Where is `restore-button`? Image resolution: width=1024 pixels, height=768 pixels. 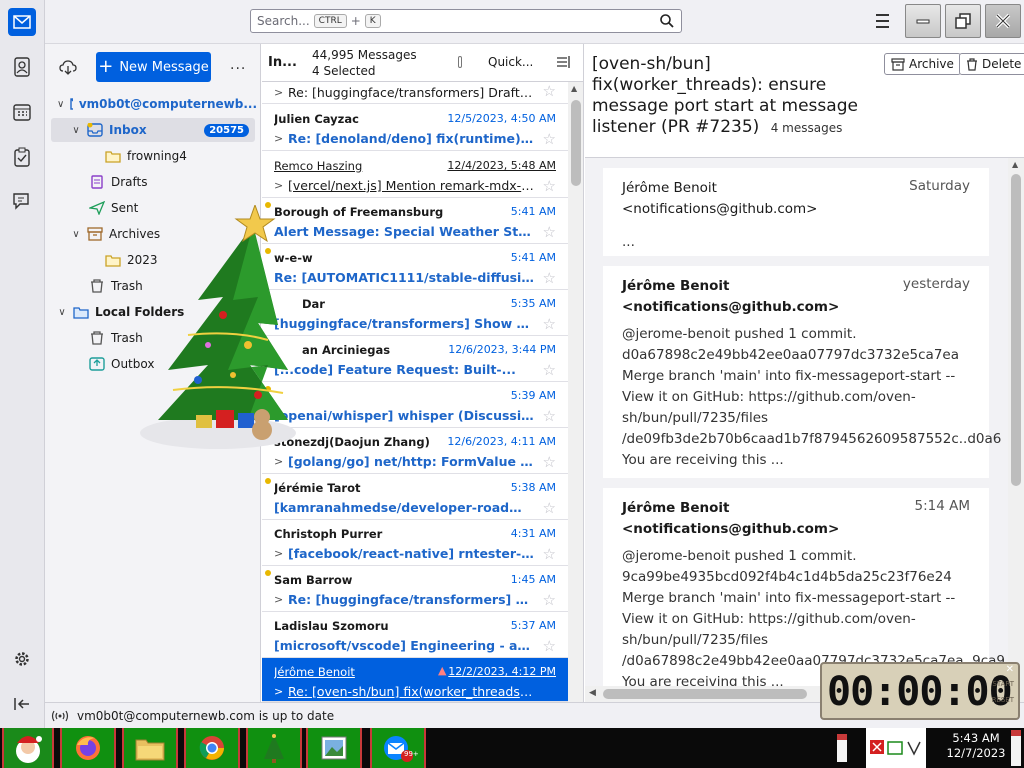
restore-button is located at coordinates (963, 21).